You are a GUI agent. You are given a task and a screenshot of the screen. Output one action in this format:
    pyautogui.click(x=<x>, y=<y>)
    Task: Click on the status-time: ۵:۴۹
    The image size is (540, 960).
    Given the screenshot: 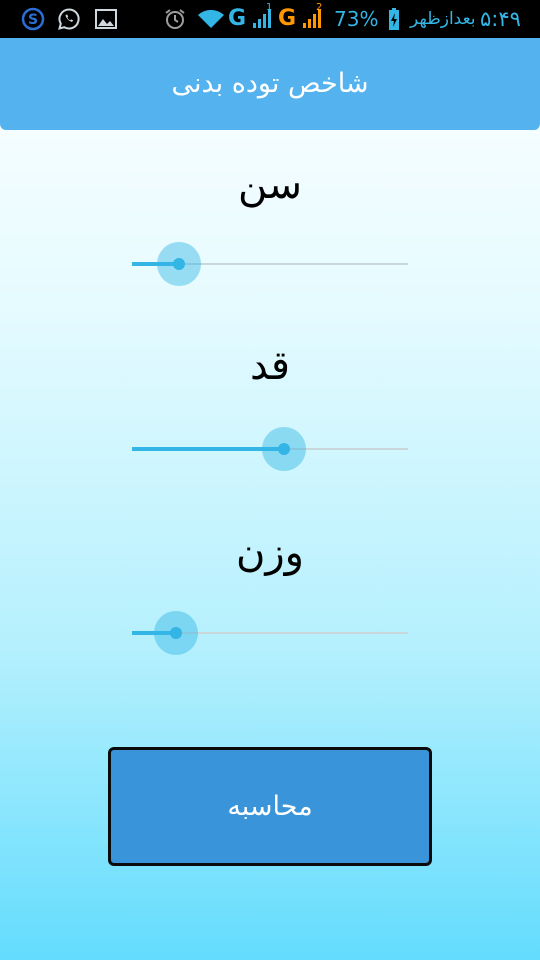 What is the action you would take?
    pyautogui.click(x=500, y=19)
    